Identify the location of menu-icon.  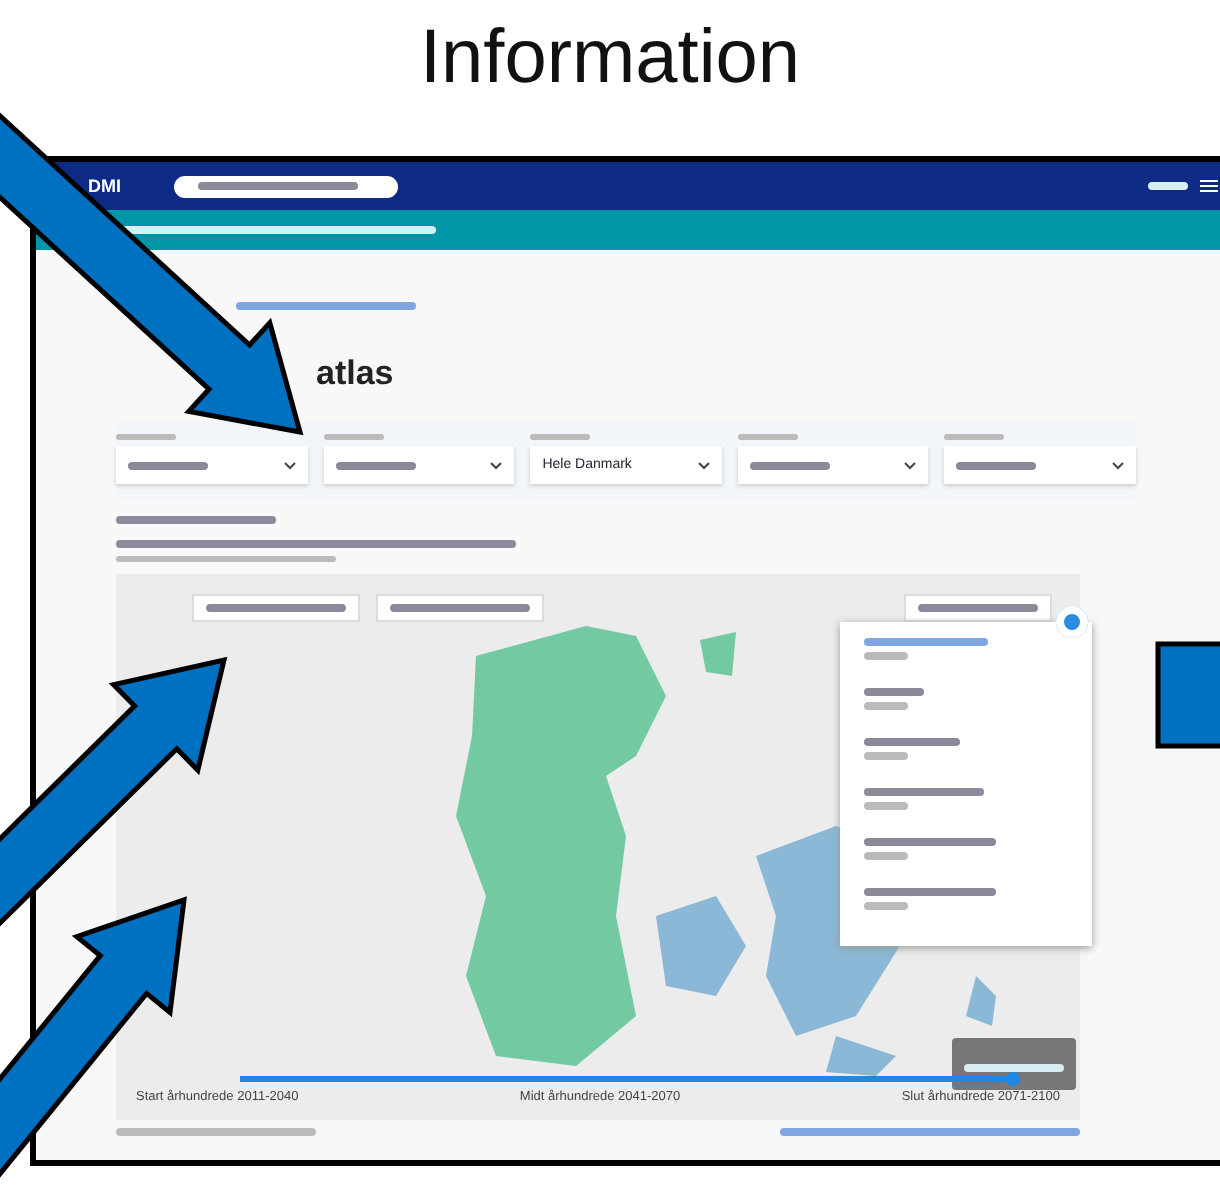
(1209, 186).